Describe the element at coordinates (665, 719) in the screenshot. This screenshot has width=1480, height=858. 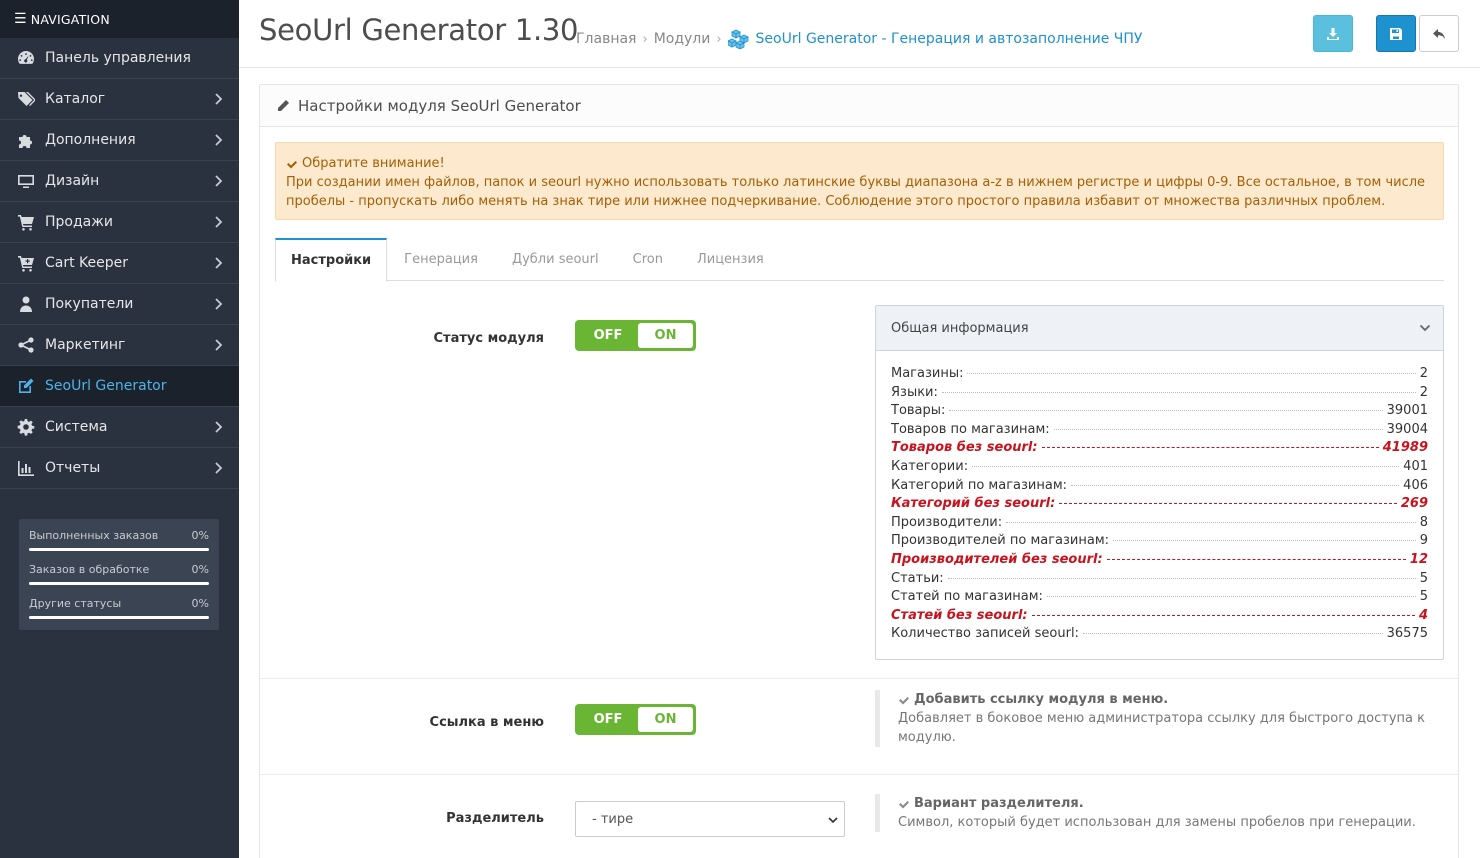
I see `toggle-on-label: ON` at that location.